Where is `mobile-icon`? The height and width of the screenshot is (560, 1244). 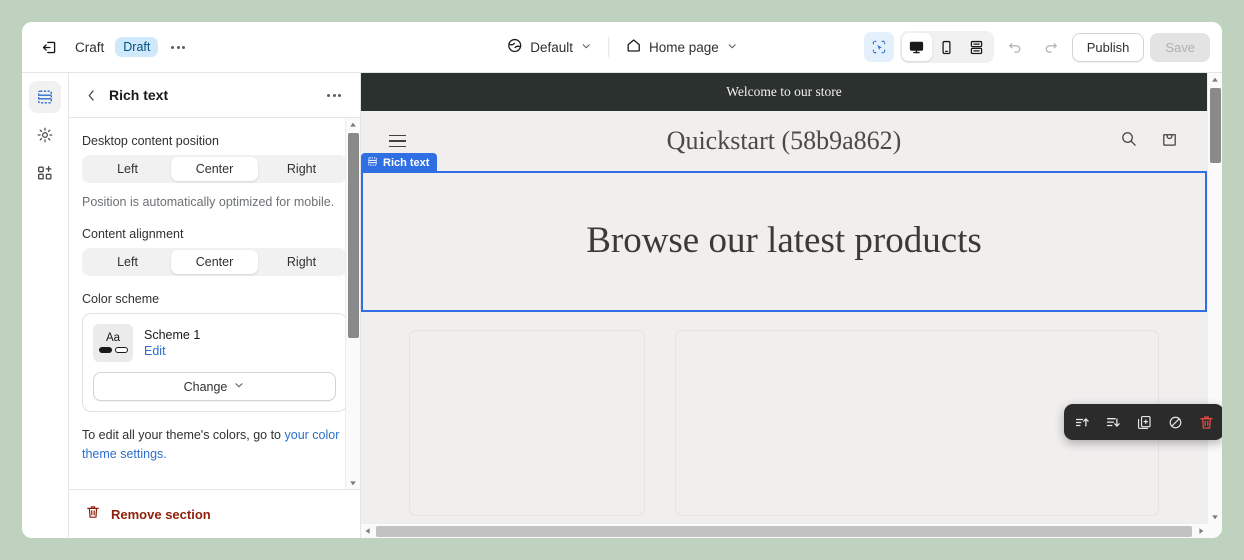
mobile-icon is located at coordinates (947, 47).